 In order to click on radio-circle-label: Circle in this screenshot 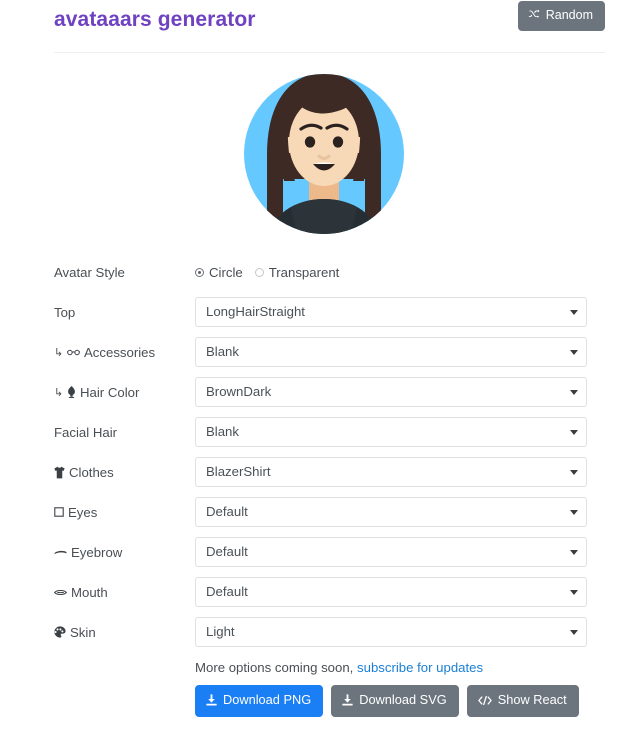, I will do `click(226, 272)`.